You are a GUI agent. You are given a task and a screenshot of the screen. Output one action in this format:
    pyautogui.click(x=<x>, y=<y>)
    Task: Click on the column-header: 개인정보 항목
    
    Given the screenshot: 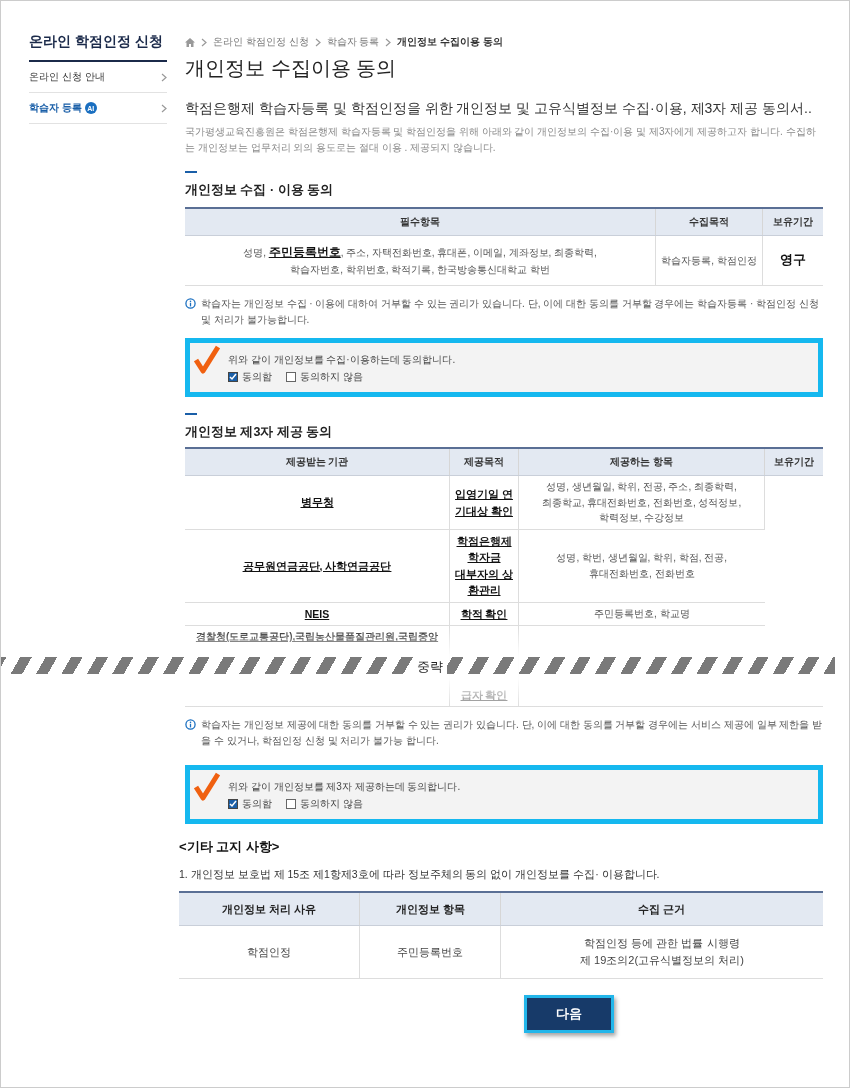 What is the action you would take?
    pyautogui.click(x=430, y=909)
    